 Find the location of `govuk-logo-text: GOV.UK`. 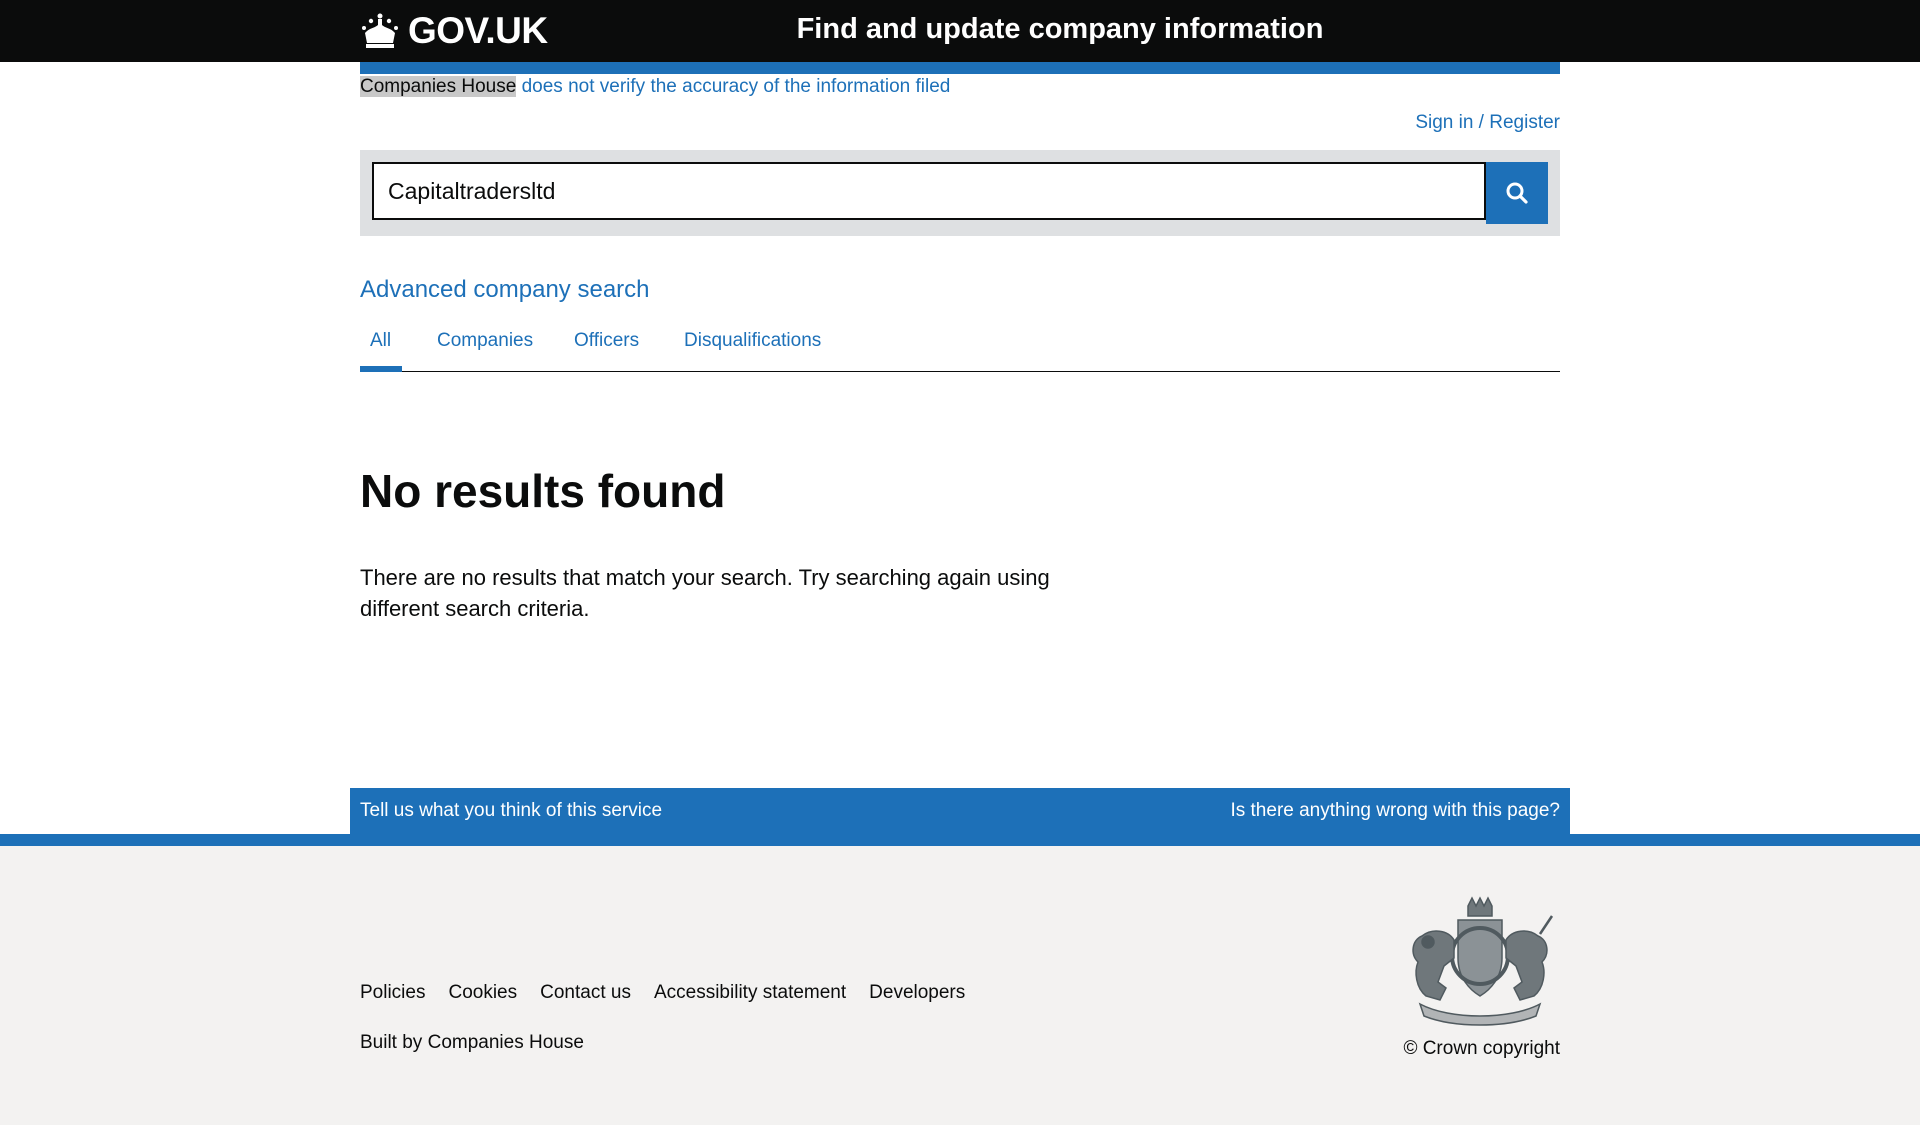

govuk-logo-text: GOV.UK is located at coordinates (478, 30).